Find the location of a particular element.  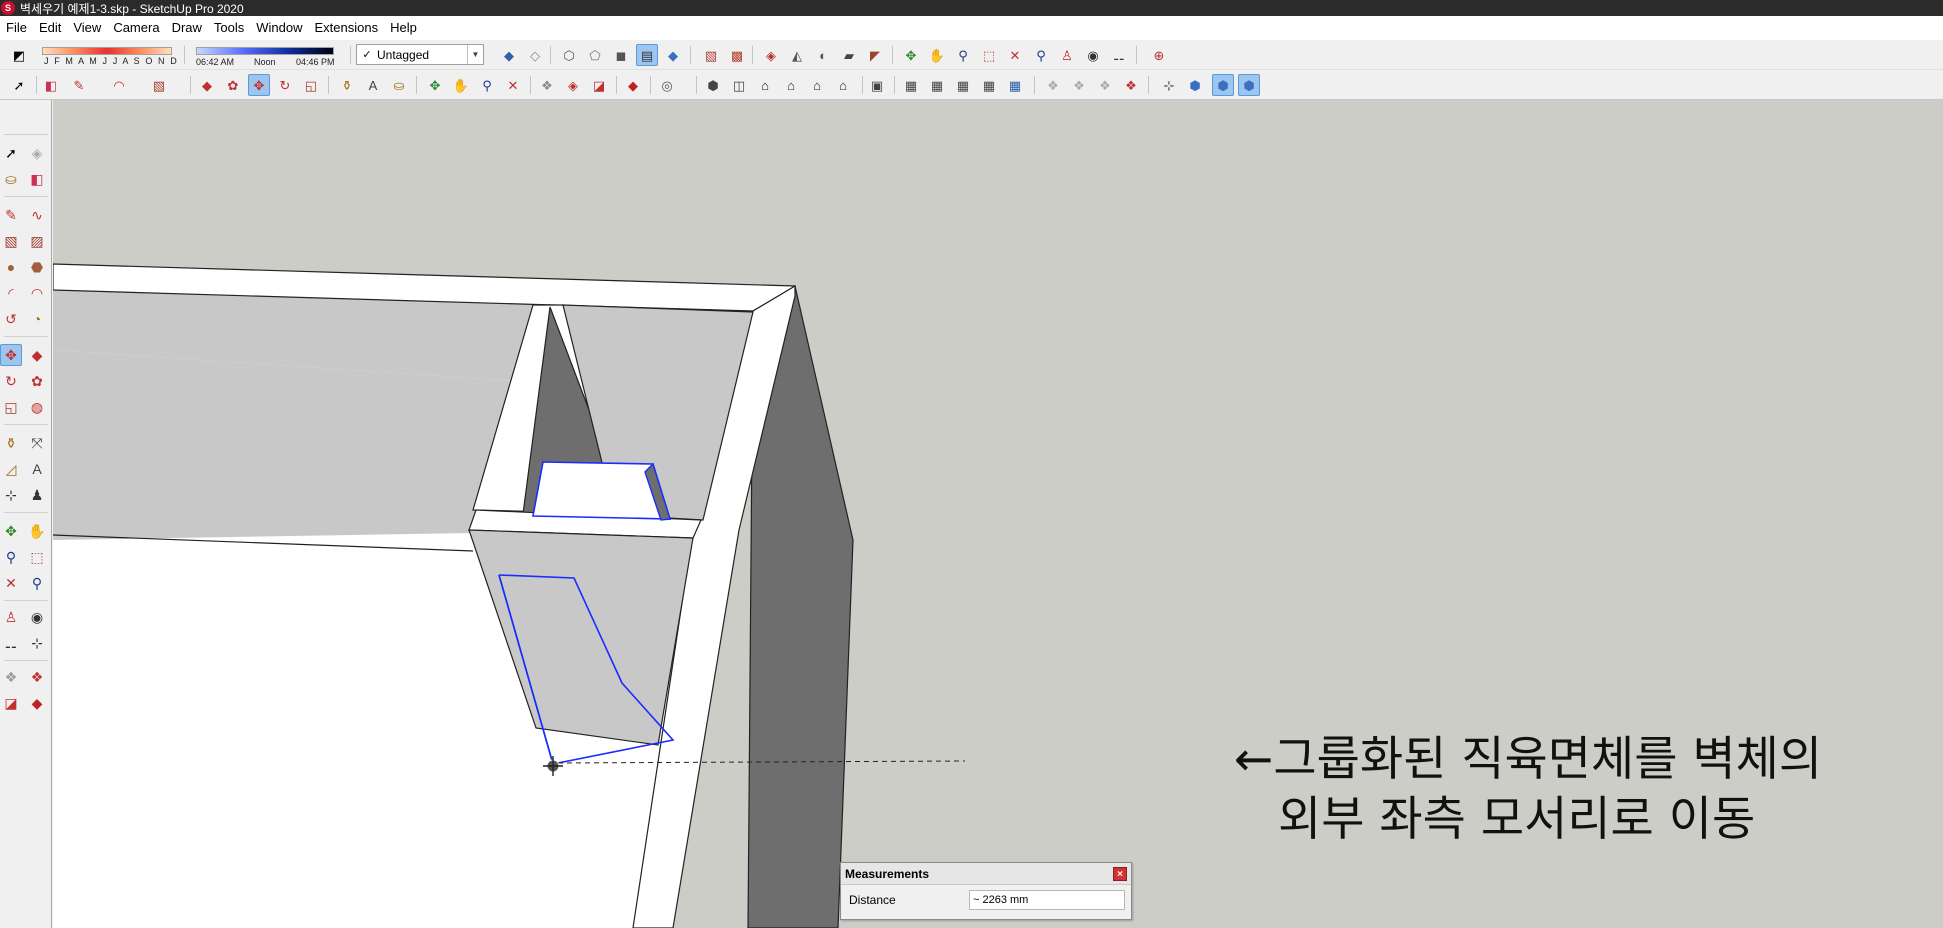

eraser-palette-icon: ◧ is located at coordinates (37, 179).